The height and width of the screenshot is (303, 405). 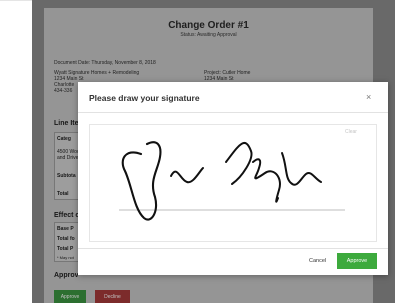 I want to click on signature-stroke-n, so click(x=187, y=175).